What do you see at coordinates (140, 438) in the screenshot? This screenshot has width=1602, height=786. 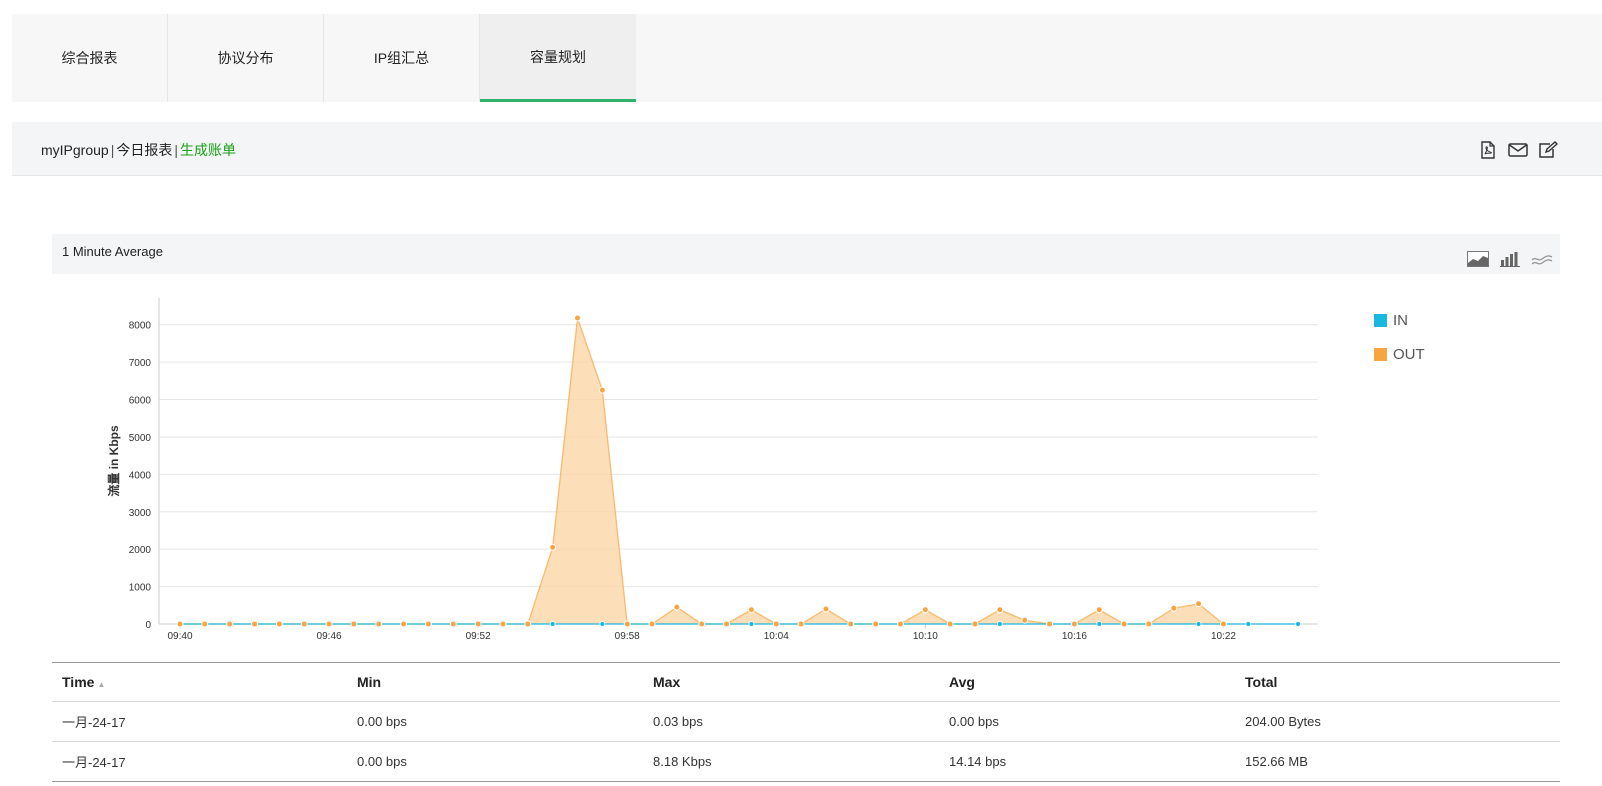 I see `y-tick-label: 5000` at bounding box center [140, 438].